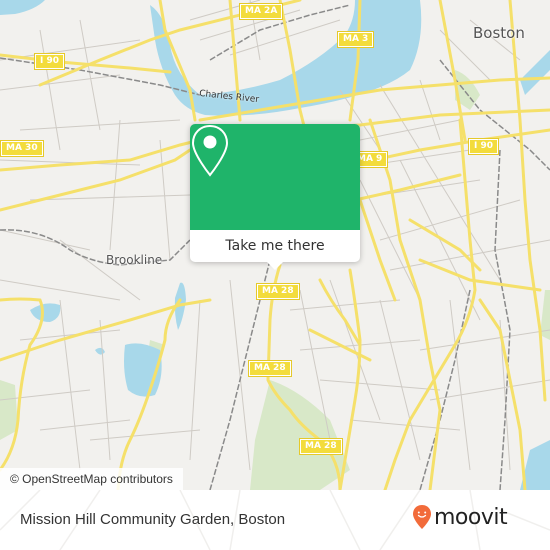  What do you see at coordinates (261, 11) in the screenshot?
I see `road-shield-ma2a: MA 2A` at bounding box center [261, 11].